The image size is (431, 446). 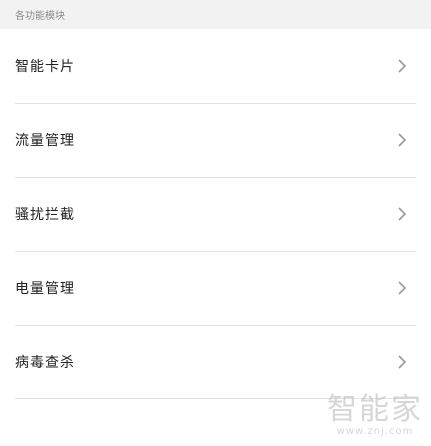 I want to click on list-item-label: 智能卡片, so click(x=45, y=67).